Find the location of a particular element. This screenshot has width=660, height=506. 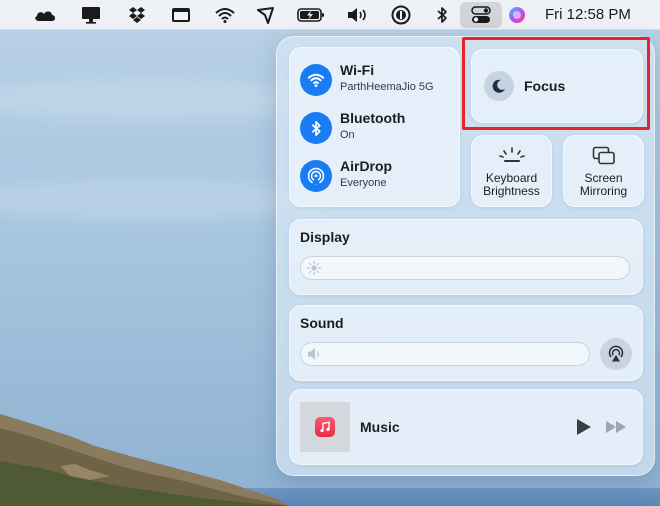

keyboard-brightness-label: Keyboard Brightness is located at coordinates (511, 185).